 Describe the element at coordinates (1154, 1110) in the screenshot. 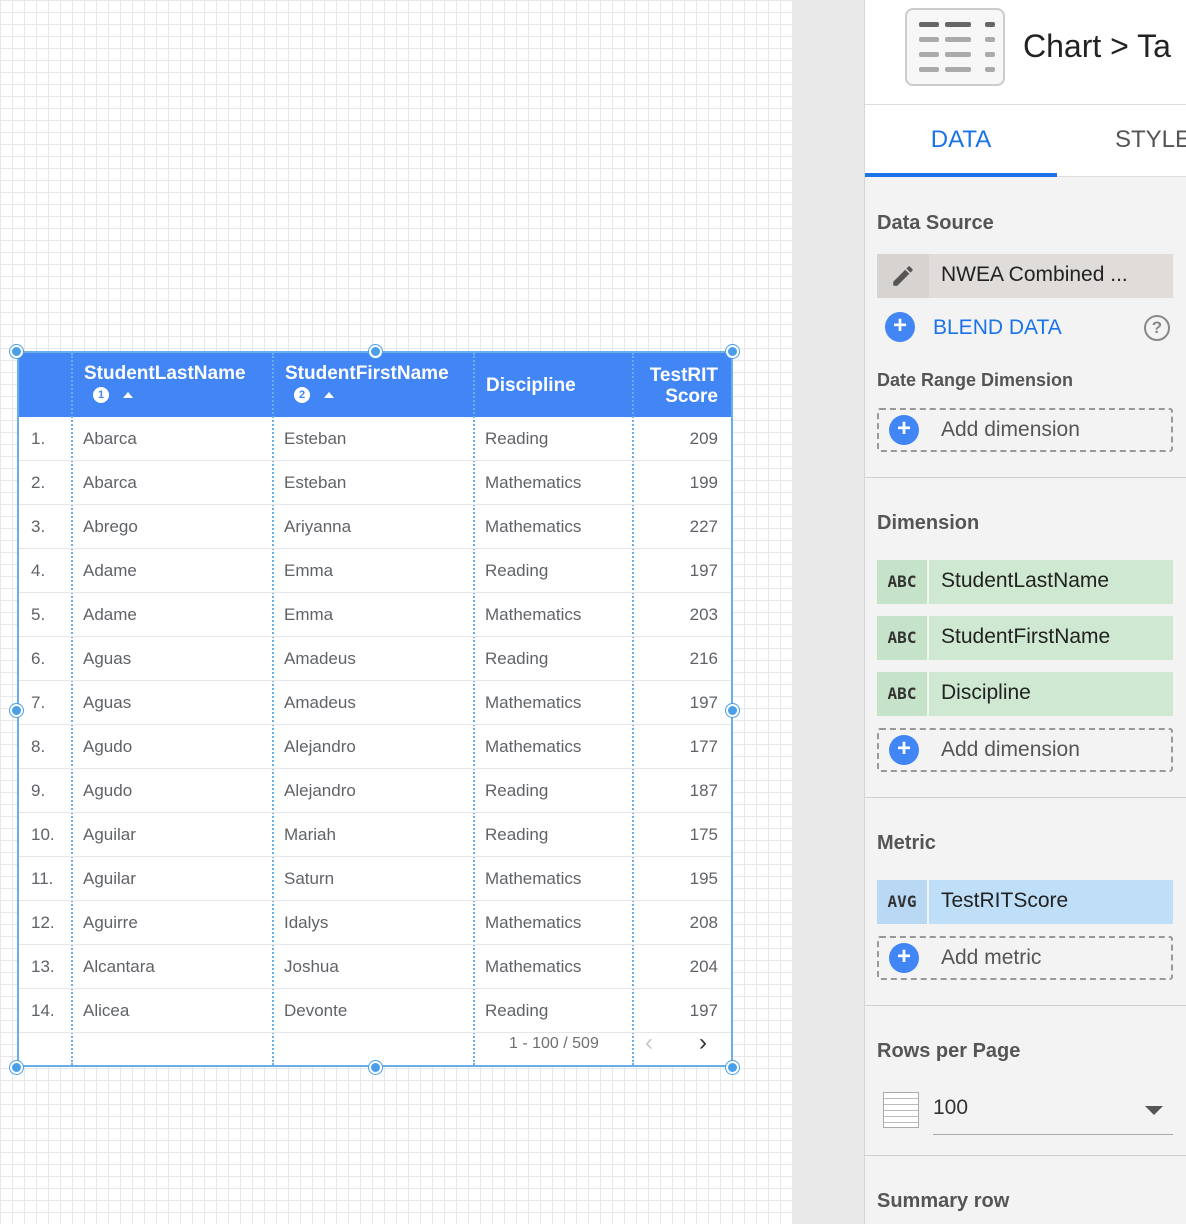

I see `dropdown-arrow-icon` at that location.